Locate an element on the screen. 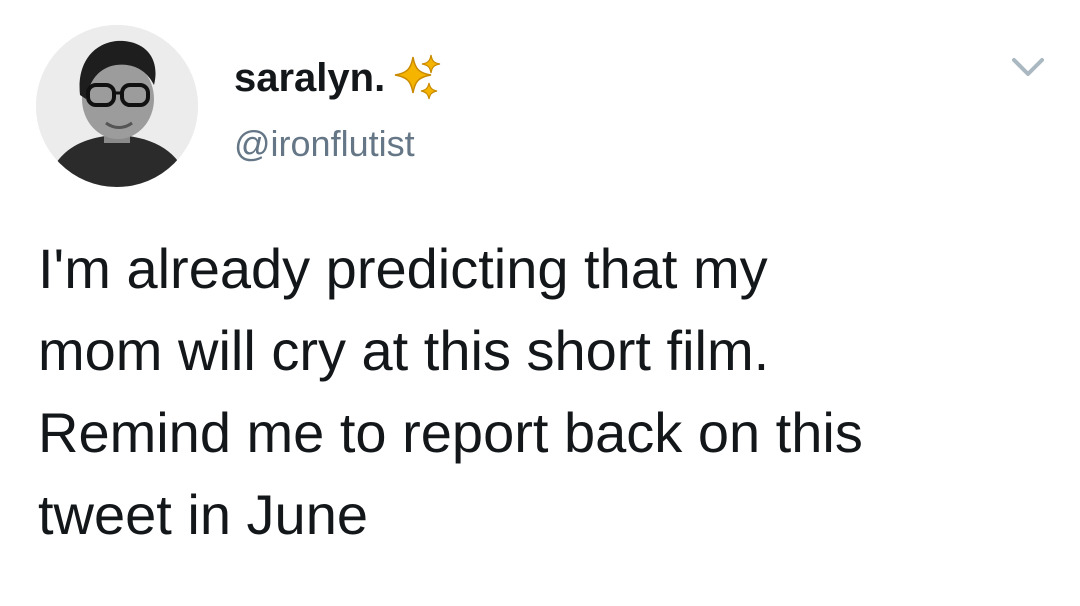 This screenshot has width=1080, height=606. name-row: saralyn. is located at coordinates (338, 78).